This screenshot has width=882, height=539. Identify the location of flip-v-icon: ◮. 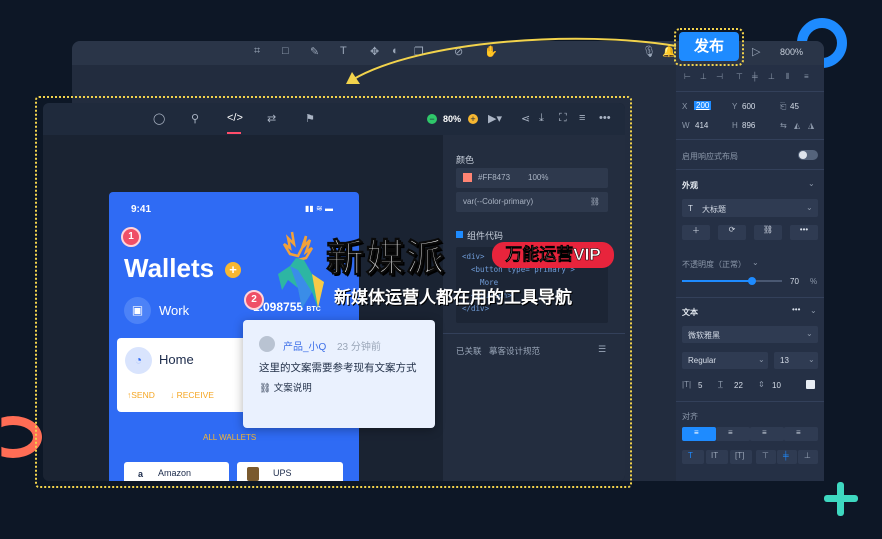
(811, 125).